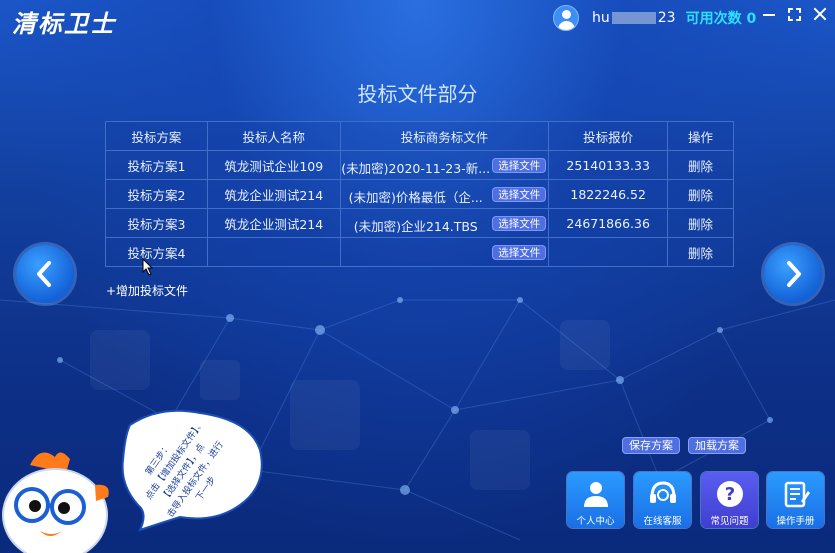 The image size is (835, 553). I want to click on file-cell: (未加密)价格最低（企... 选择文件, so click(444, 194).